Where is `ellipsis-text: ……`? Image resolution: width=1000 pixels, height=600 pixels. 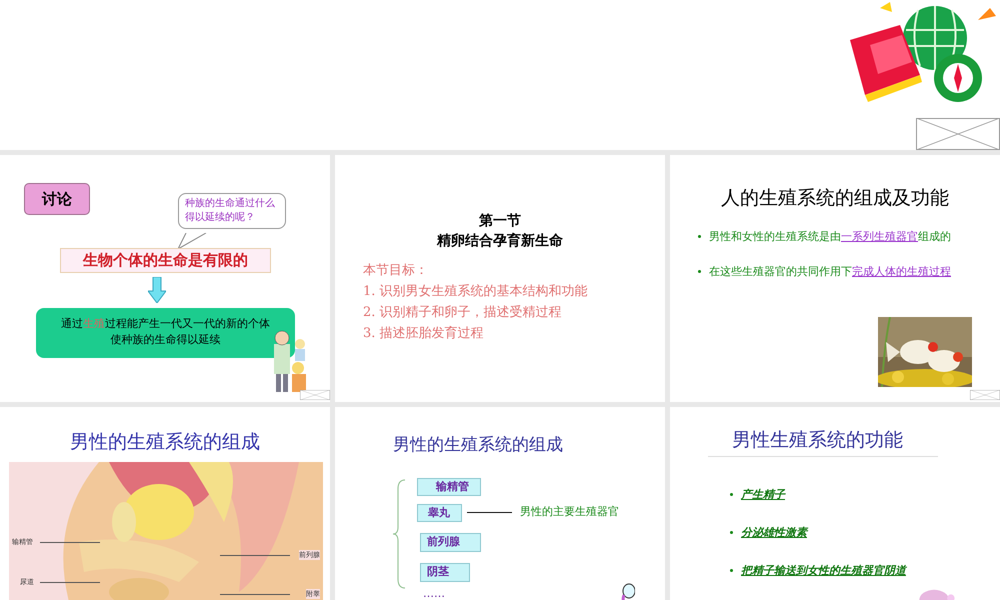 ellipsis-text: …… is located at coordinates (434, 593).